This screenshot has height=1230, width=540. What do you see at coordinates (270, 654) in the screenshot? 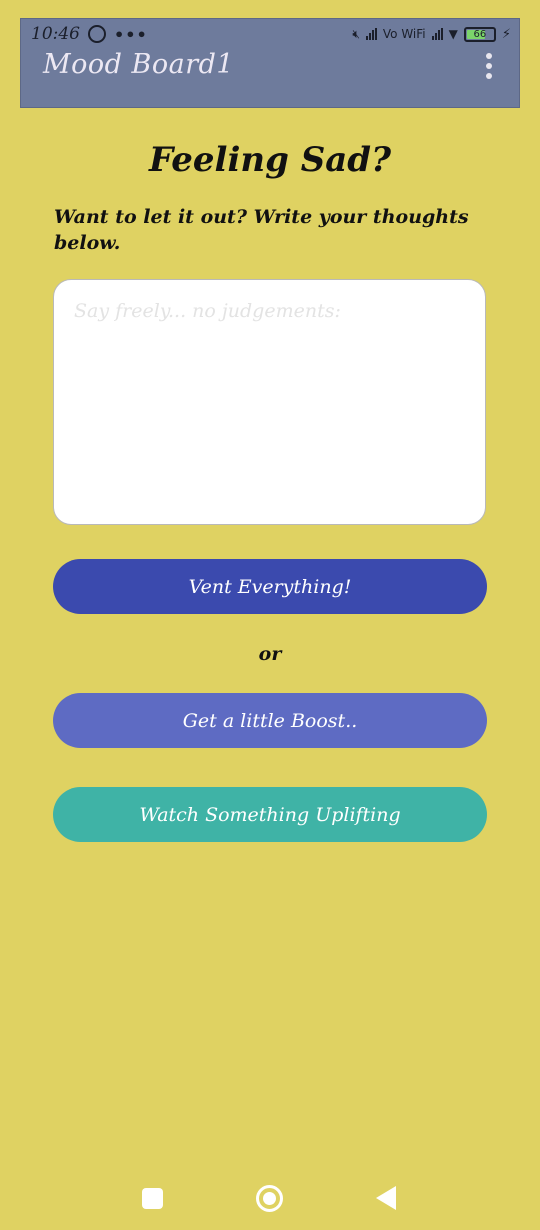
I see `or-label: or` at bounding box center [270, 654].